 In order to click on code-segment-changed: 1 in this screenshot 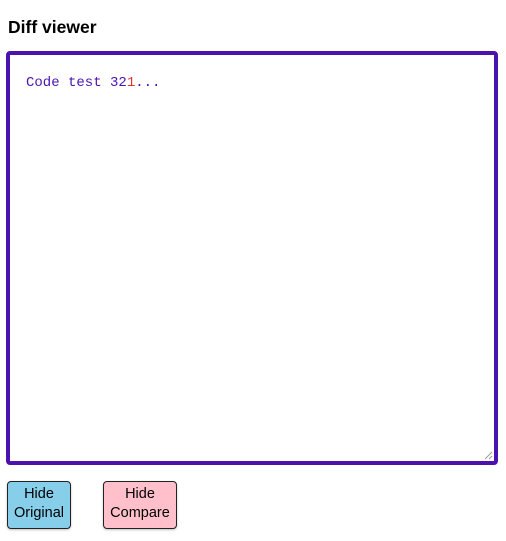, I will do `click(131, 83)`.